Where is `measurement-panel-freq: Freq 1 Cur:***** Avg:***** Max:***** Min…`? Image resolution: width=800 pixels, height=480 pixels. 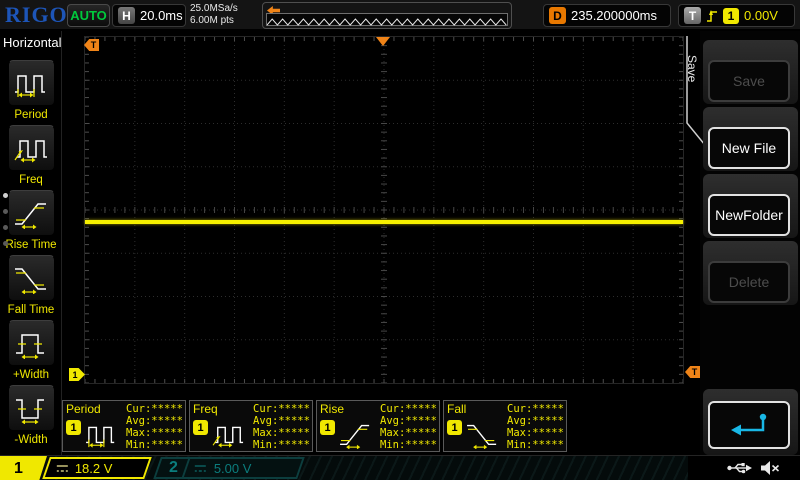
measurement-panel-freq: Freq 1 Cur:***** Avg:***** Max:***** Min… is located at coordinates (251, 426).